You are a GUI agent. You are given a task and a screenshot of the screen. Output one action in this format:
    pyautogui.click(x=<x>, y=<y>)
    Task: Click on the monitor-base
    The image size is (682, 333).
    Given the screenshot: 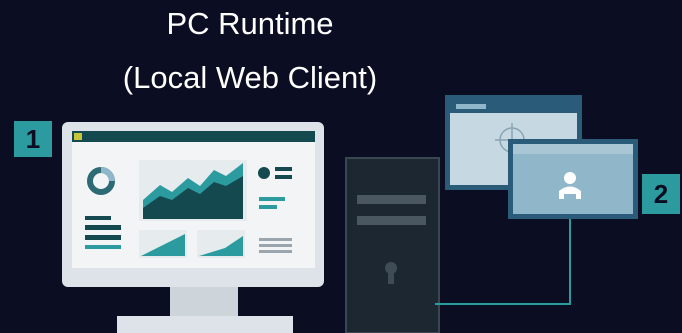 What is the action you would take?
    pyautogui.click(x=205, y=324)
    